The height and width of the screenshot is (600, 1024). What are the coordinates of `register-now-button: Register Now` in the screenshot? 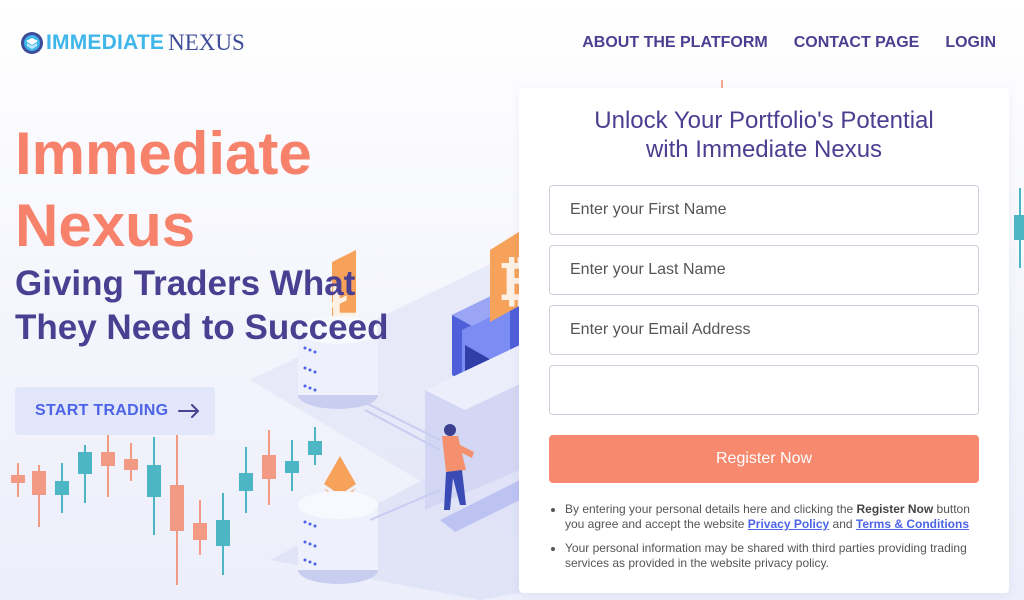 It's located at (764, 459).